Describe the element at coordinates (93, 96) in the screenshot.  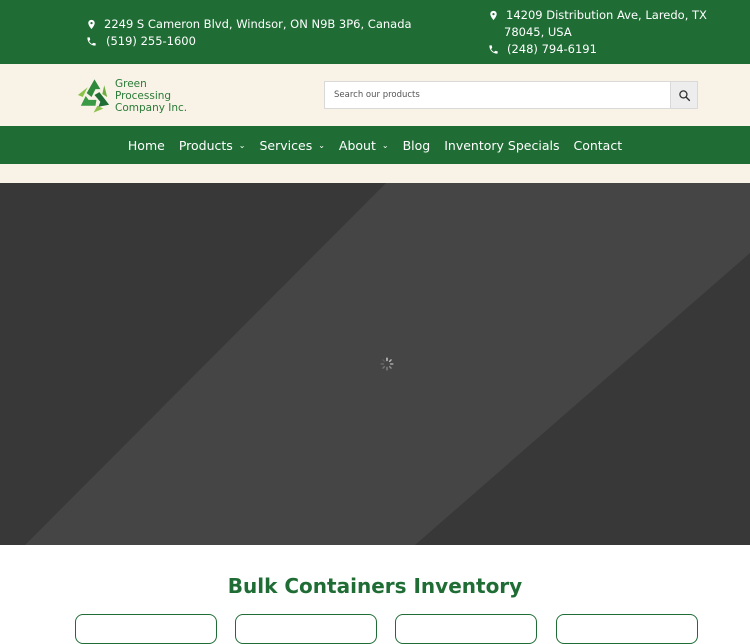
I see `recycle-arrows-logo-icon` at that location.